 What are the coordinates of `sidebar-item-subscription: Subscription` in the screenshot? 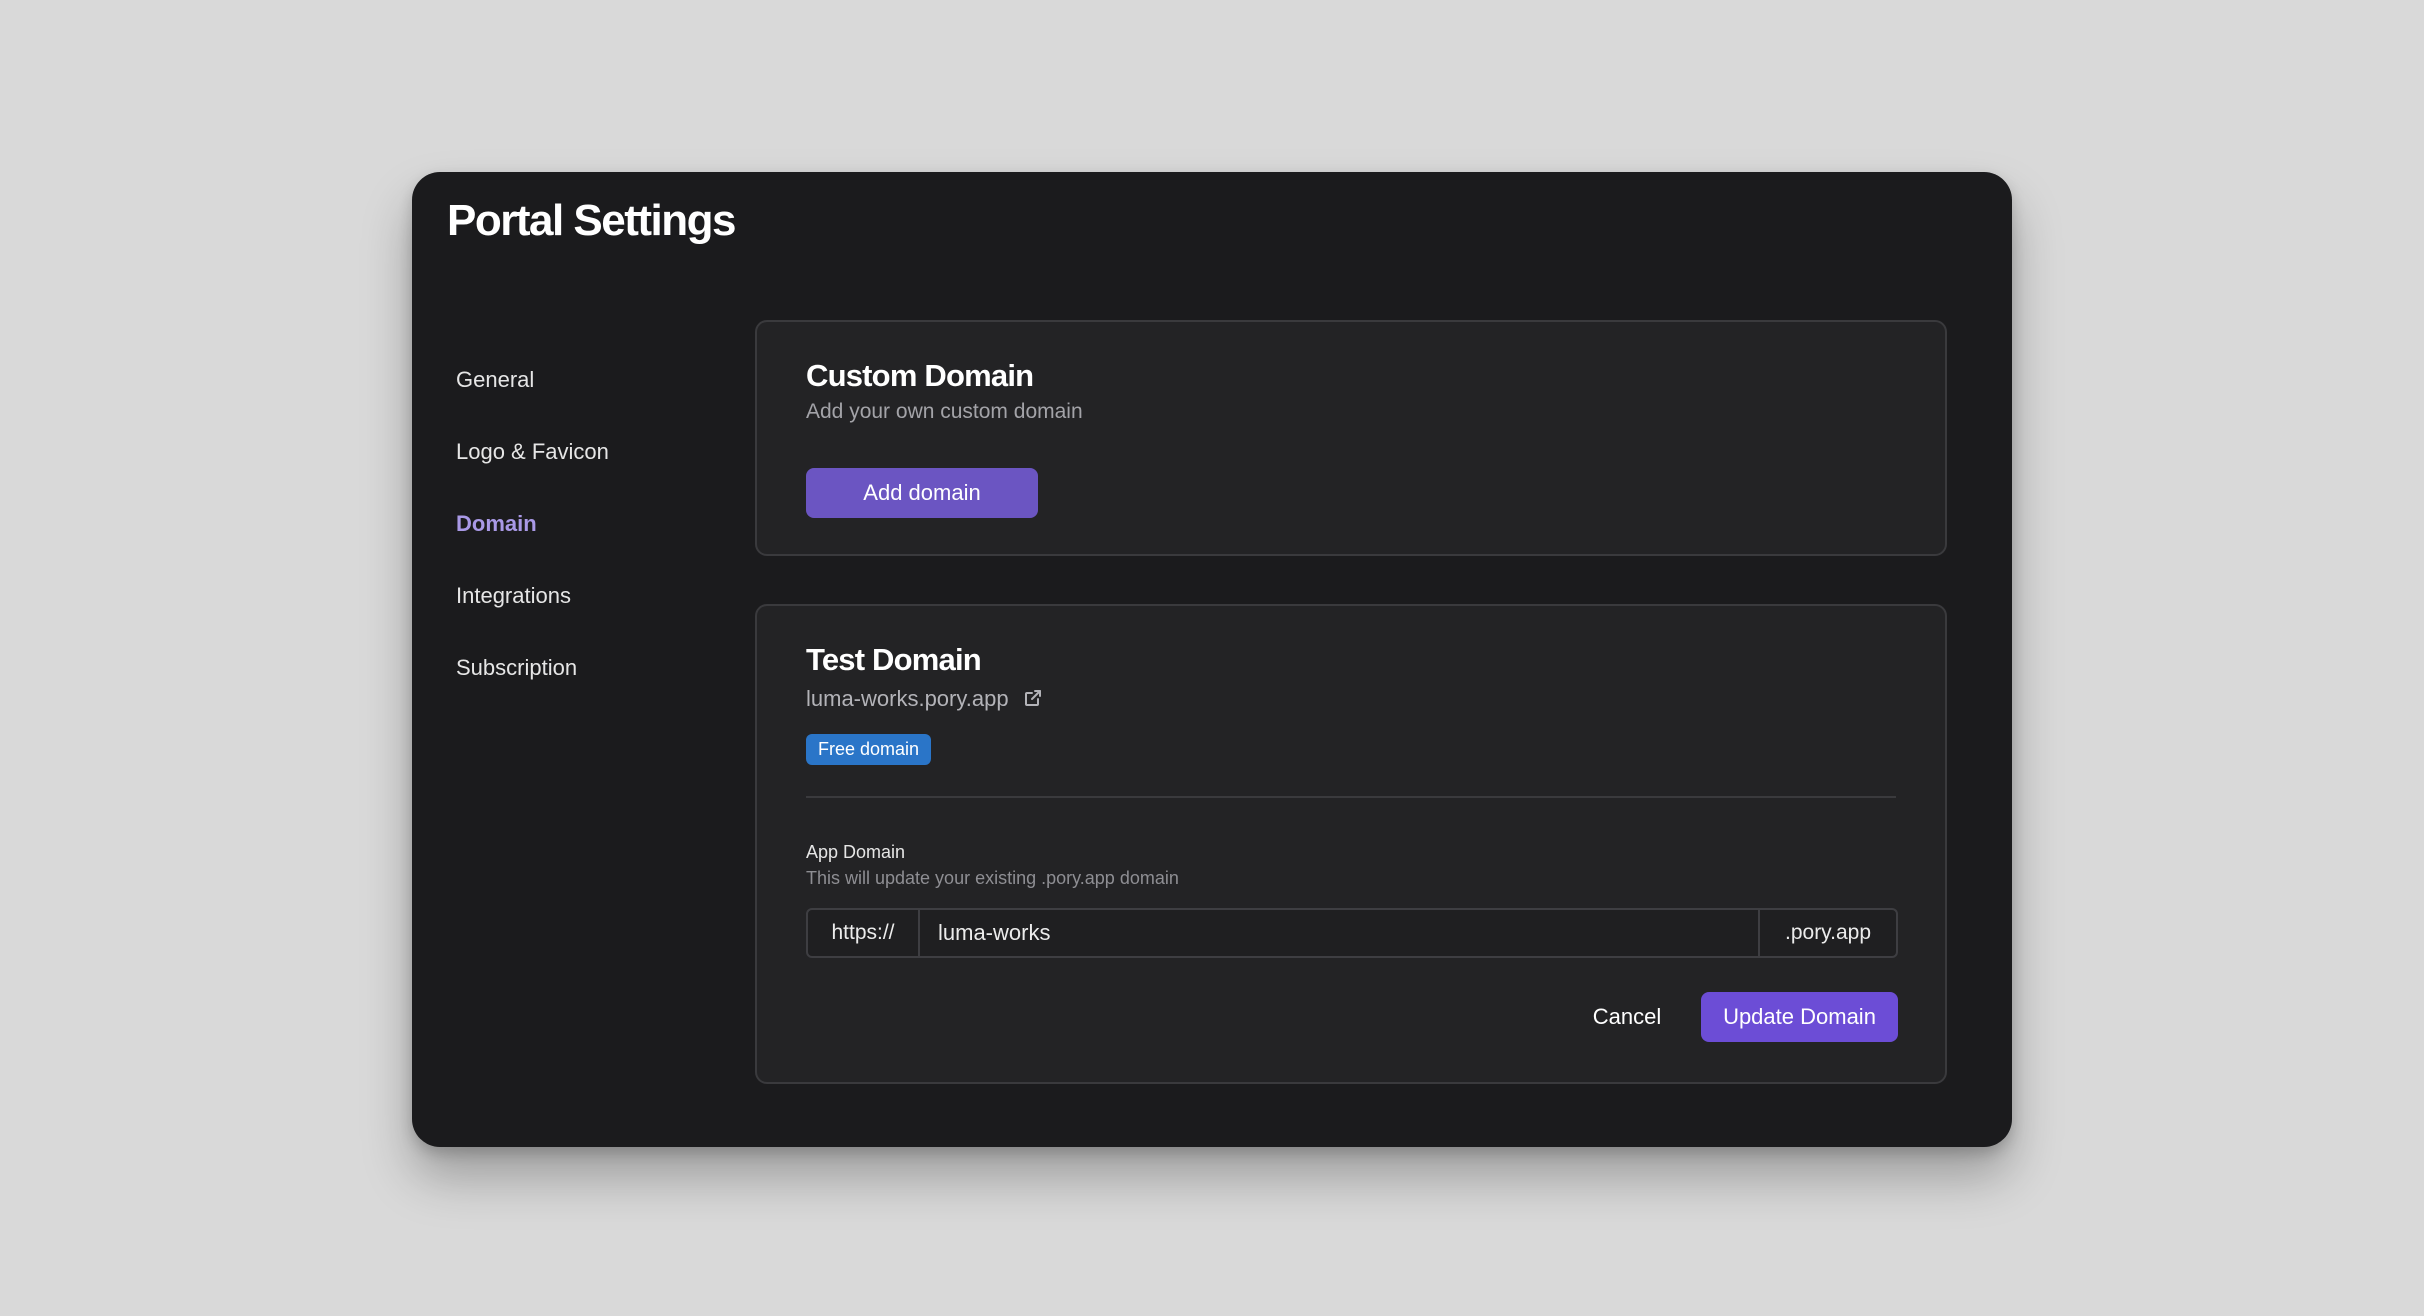 It's located at (586, 668).